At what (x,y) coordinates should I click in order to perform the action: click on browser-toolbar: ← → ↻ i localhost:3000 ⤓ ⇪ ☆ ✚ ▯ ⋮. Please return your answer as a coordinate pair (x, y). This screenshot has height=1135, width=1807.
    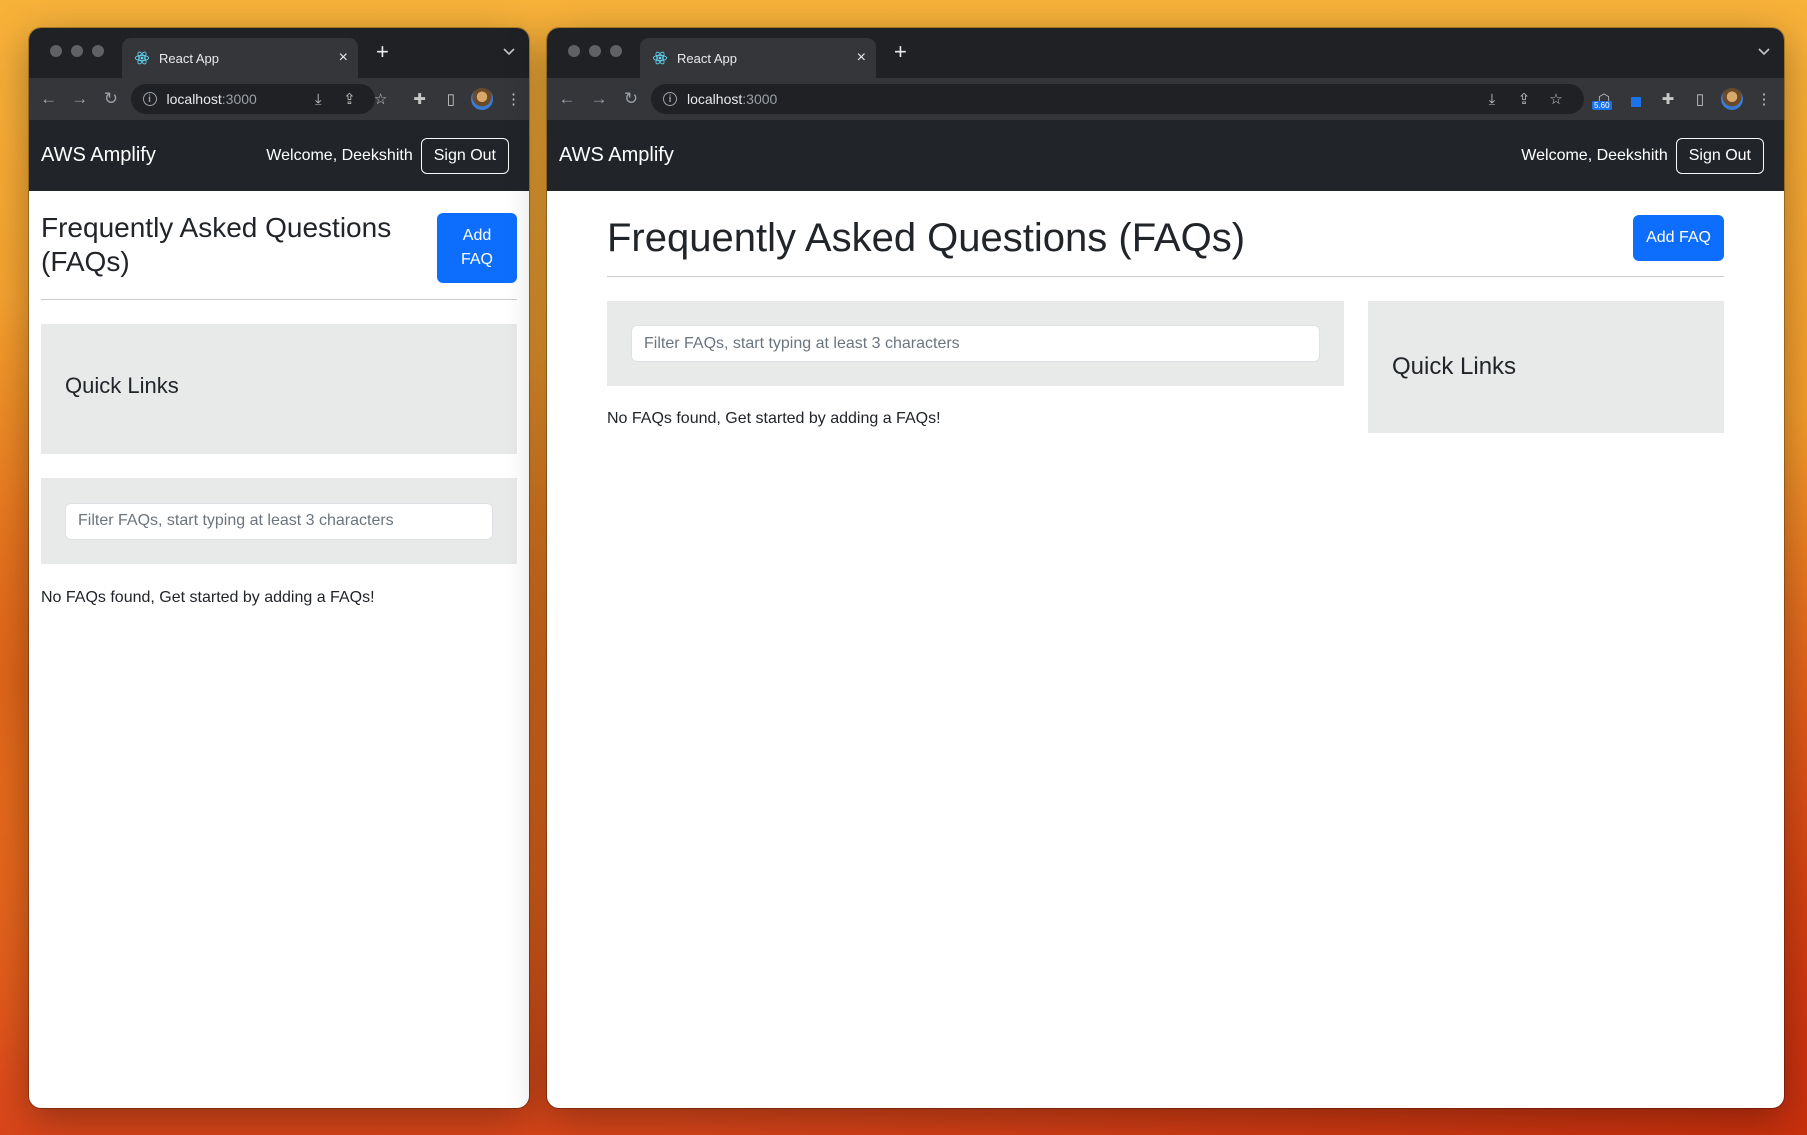
    Looking at the image, I should click on (279, 99).